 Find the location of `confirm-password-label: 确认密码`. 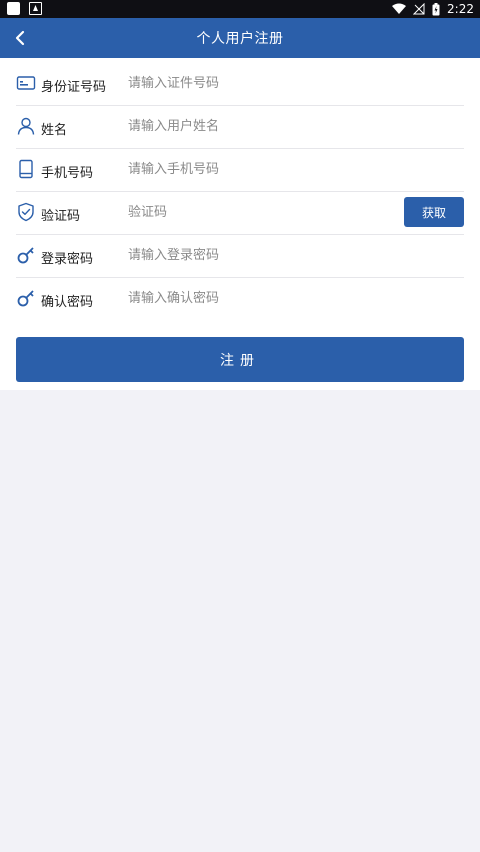

confirm-password-label: 确认密码 is located at coordinates (67, 302).